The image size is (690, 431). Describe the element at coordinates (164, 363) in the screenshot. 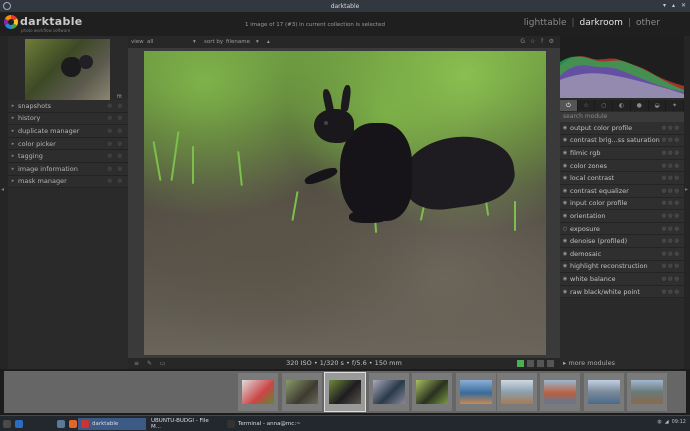

I see `second-window-icon: ▭` at that location.